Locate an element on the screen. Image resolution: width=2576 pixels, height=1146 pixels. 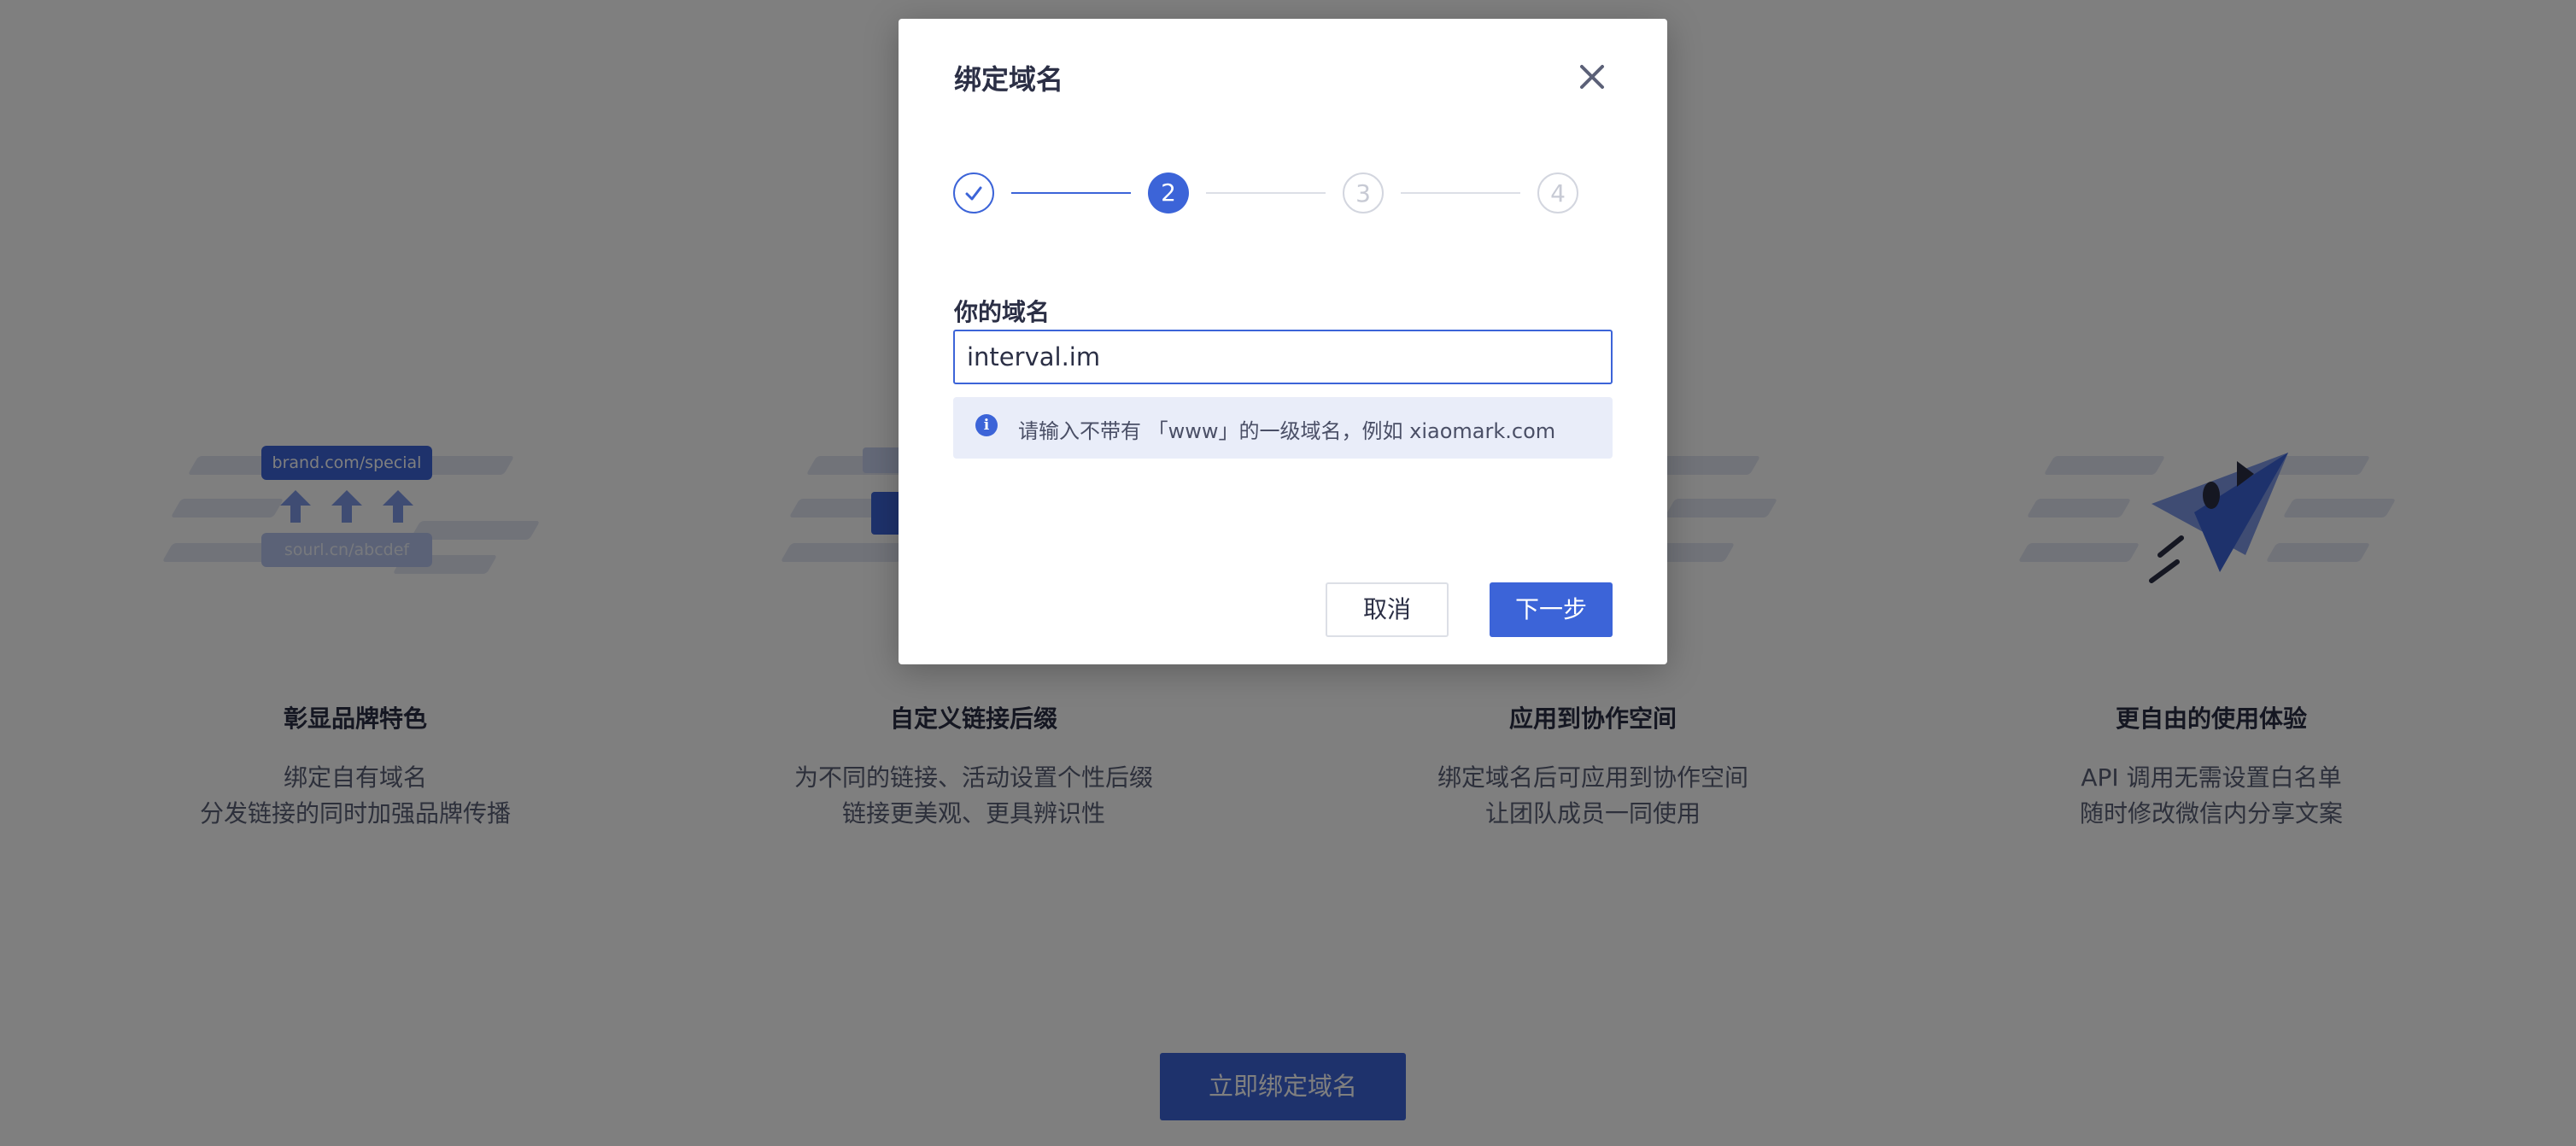
close-icon is located at coordinates (1592, 77).